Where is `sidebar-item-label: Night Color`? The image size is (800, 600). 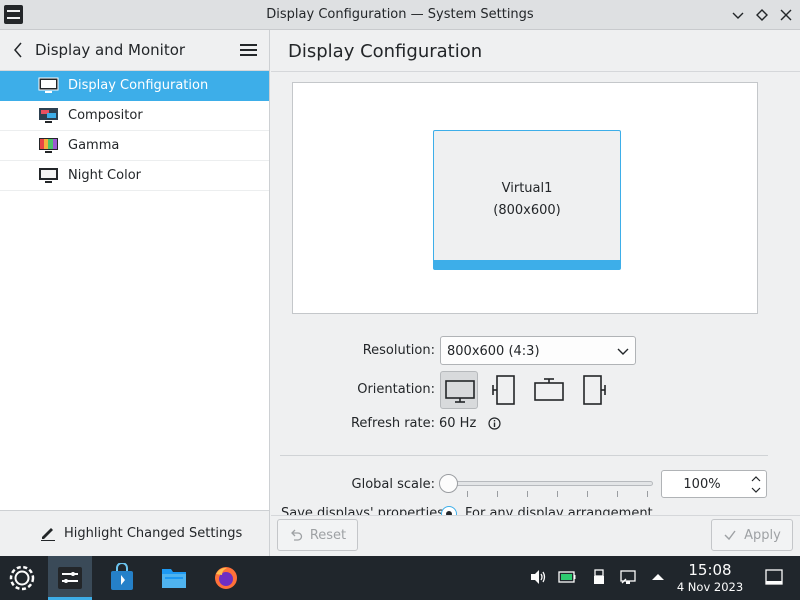
sidebar-item-label: Night Color is located at coordinates (104, 175).